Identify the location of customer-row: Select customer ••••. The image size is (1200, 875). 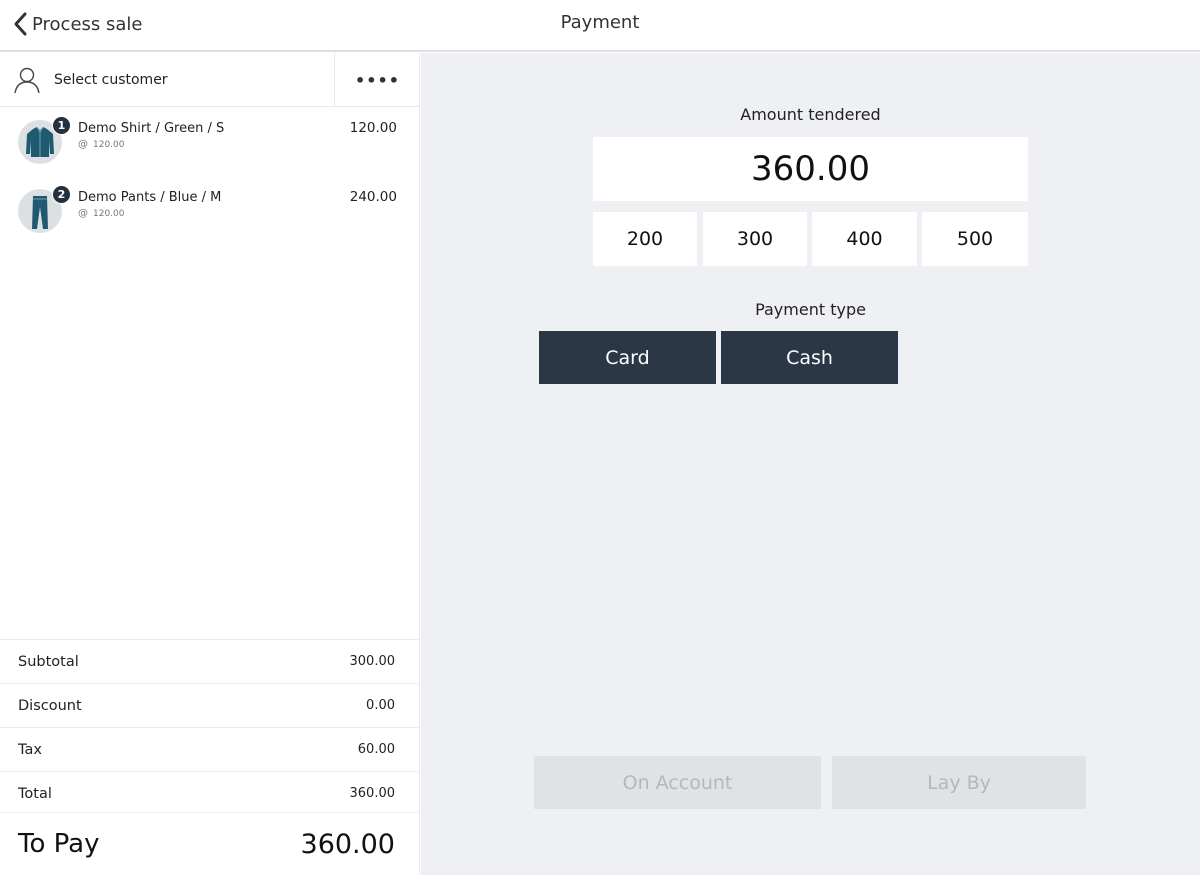
(210, 80).